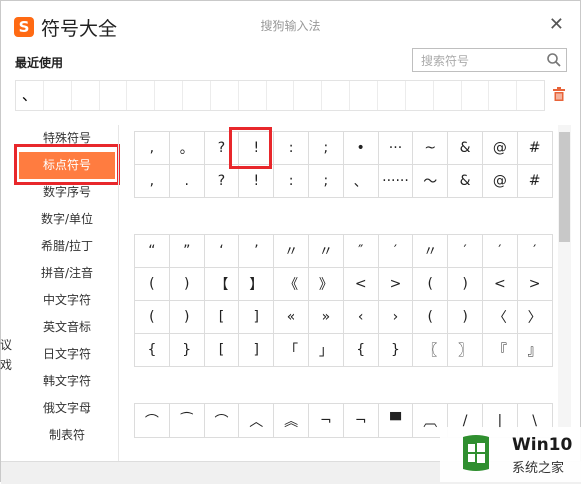  What do you see at coordinates (67, 273) in the screenshot?
I see `sidebar-item: 拼音/注音` at bounding box center [67, 273].